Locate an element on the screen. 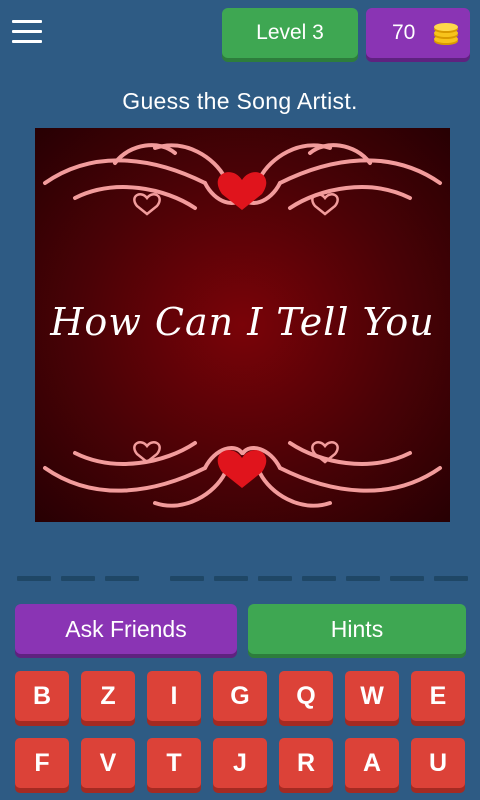  coins-button: 70 is located at coordinates (418, 33).